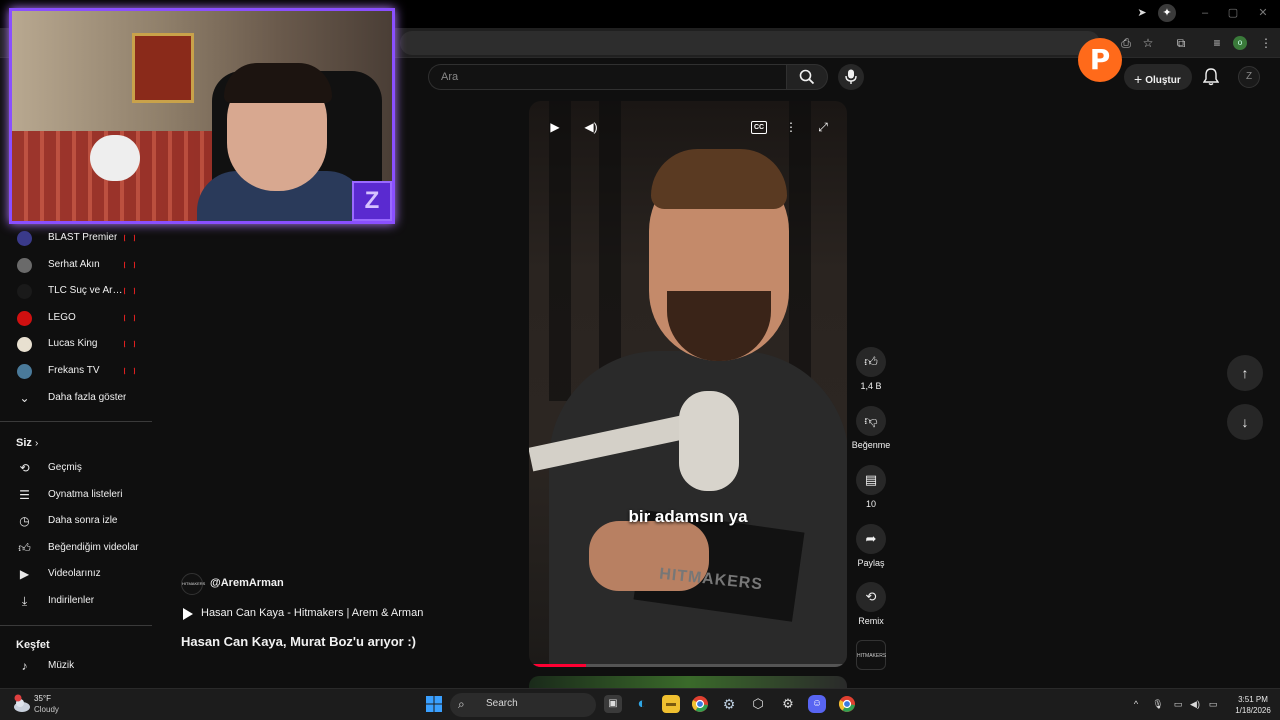 The image size is (1280, 720). I want to click on explore-section-heading: Keşfet, so click(33, 645).